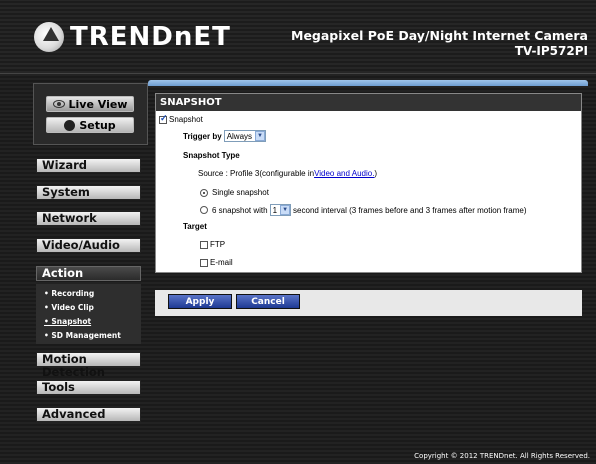 Image resolution: width=596 pixels, height=464 pixels. Describe the element at coordinates (97, 125) in the screenshot. I see `setup-label: Setup` at that location.